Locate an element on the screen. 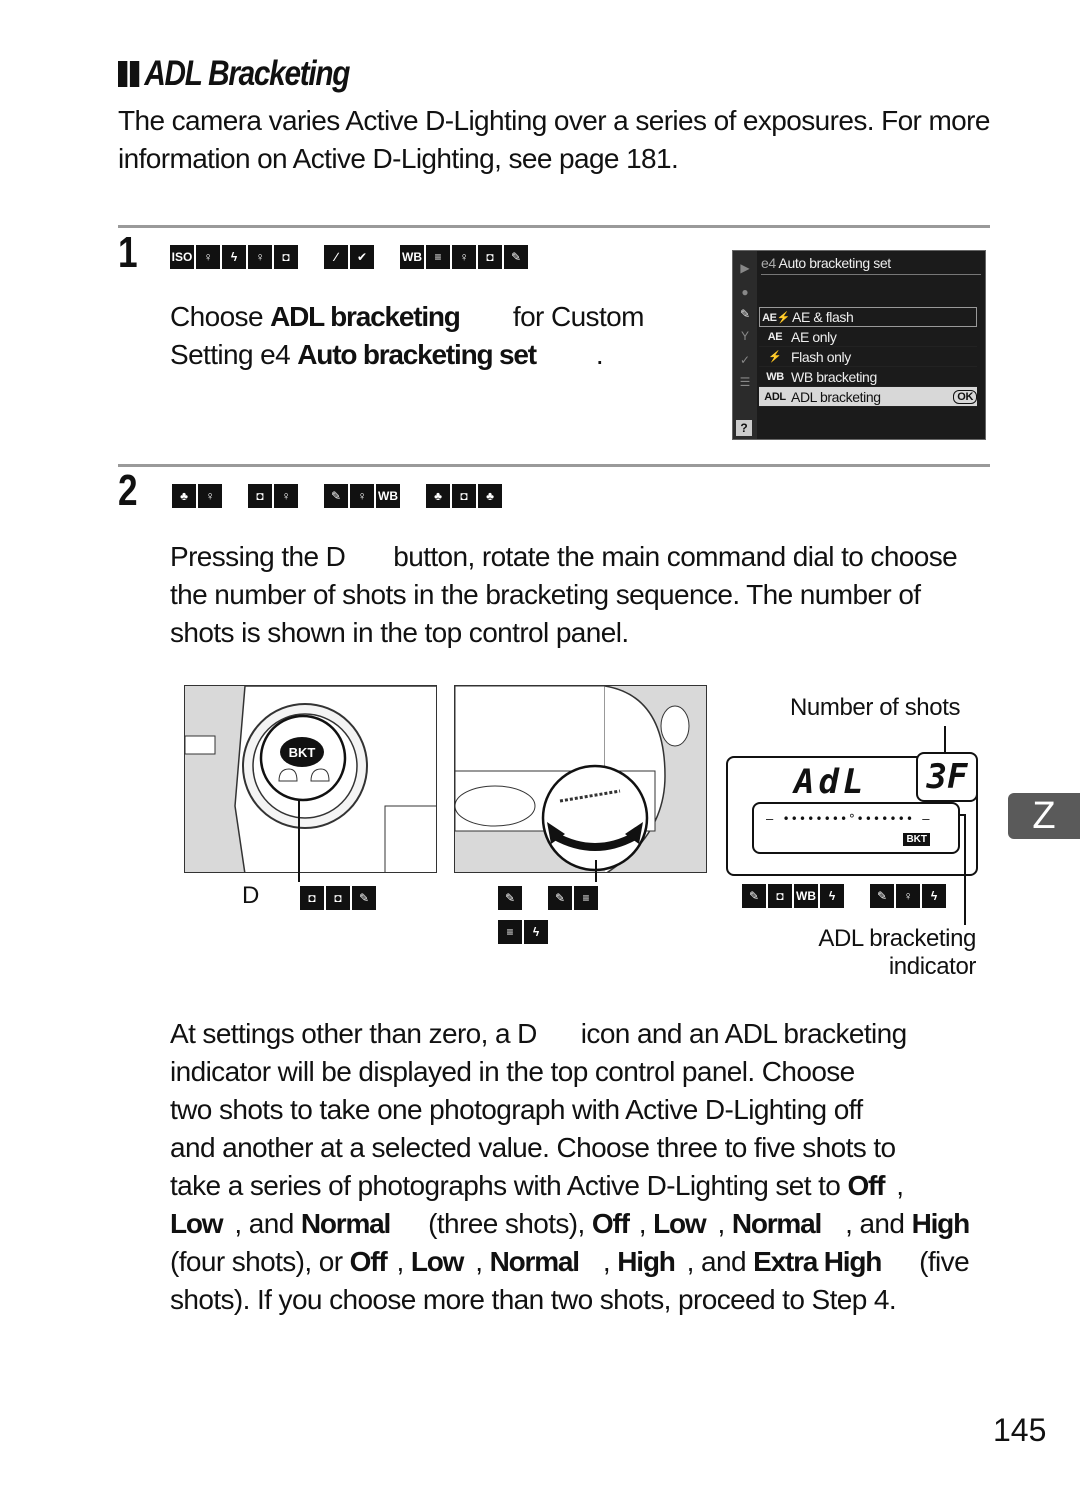 Image resolution: width=1080 pixels, height=1486 pixels. dial-caption-glyphs-1: ✎ ✎ ≡ is located at coordinates (548, 898).